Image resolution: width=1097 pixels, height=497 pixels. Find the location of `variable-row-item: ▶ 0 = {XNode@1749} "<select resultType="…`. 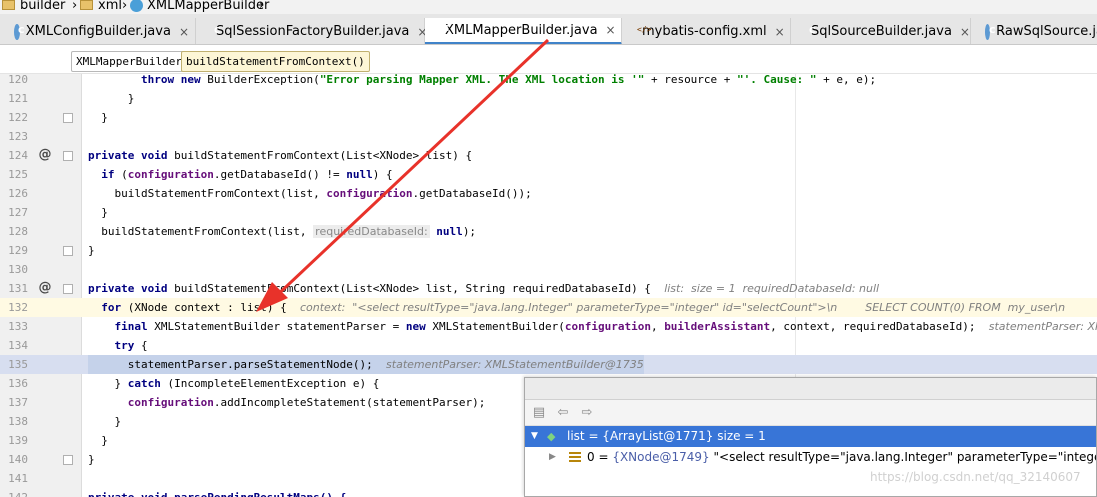

variable-row-item: ▶ 0 = {XNode@1749} "<select resultType="… is located at coordinates (810, 457).